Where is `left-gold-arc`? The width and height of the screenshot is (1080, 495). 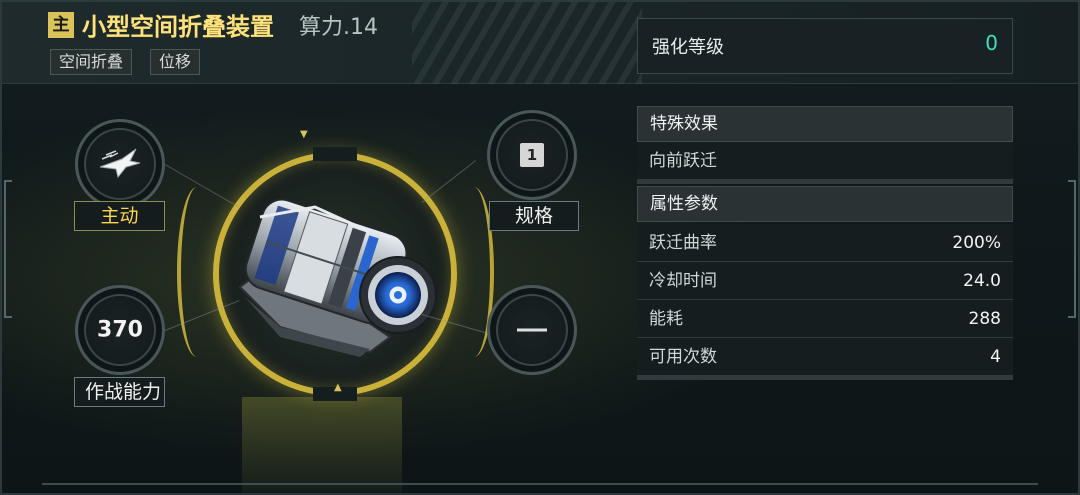
left-gold-arc is located at coordinates (197, 272).